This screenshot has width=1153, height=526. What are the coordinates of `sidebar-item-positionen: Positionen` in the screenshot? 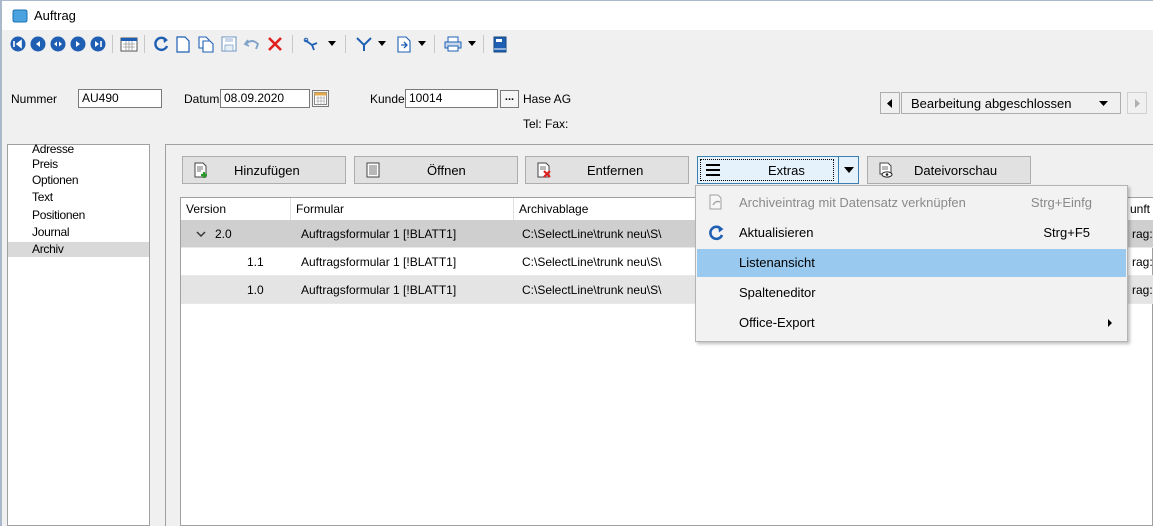 It's located at (58, 215).